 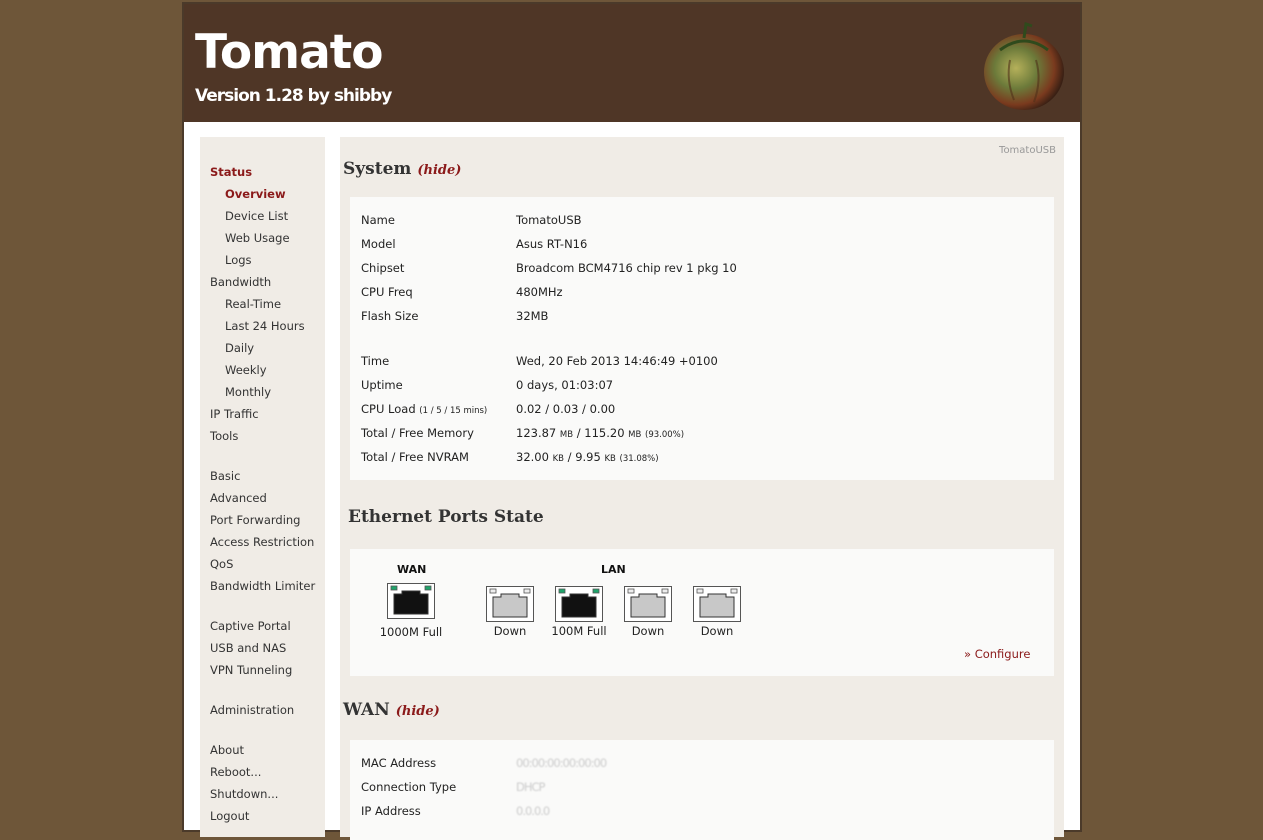 What do you see at coordinates (255, 520) in the screenshot?
I see `sidebar-item-port-forwarding: Port Forwarding` at bounding box center [255, 520].